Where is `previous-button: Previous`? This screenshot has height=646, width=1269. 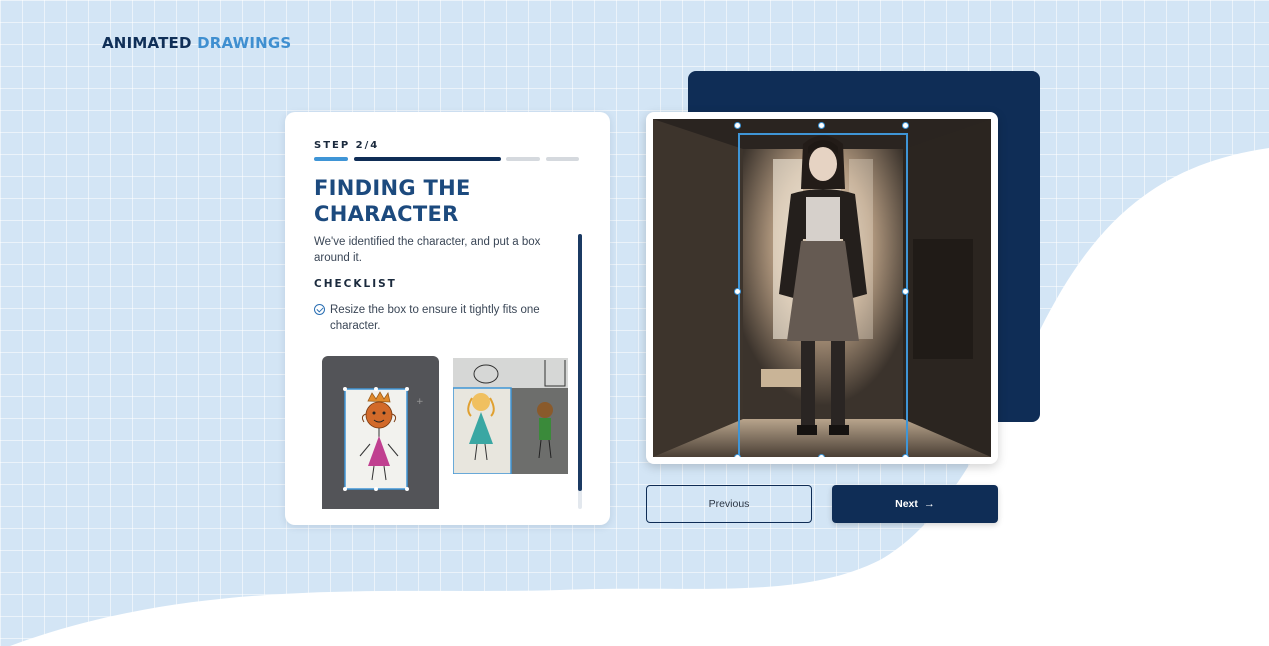 previous-button: Previous is located at coordinates (729, 504).